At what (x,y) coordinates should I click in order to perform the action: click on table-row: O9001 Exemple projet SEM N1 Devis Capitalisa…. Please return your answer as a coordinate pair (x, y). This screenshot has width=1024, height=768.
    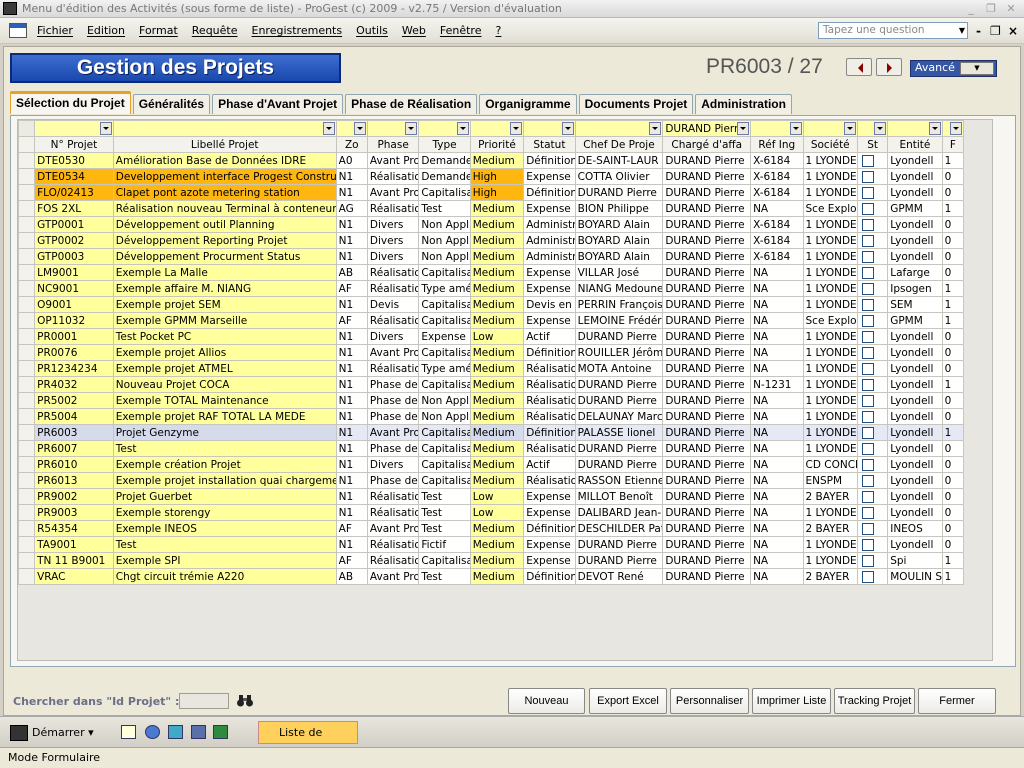
    Looking at the image, I should click on (491, 304).